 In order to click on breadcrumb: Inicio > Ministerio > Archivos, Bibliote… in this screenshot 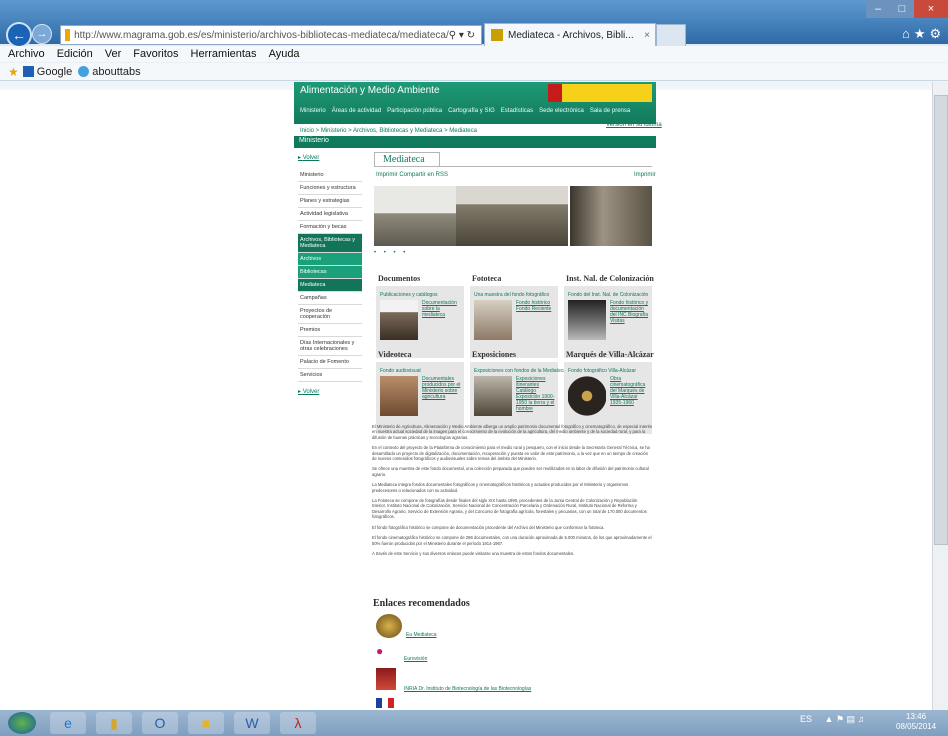, I will do `click(388, 131)`.